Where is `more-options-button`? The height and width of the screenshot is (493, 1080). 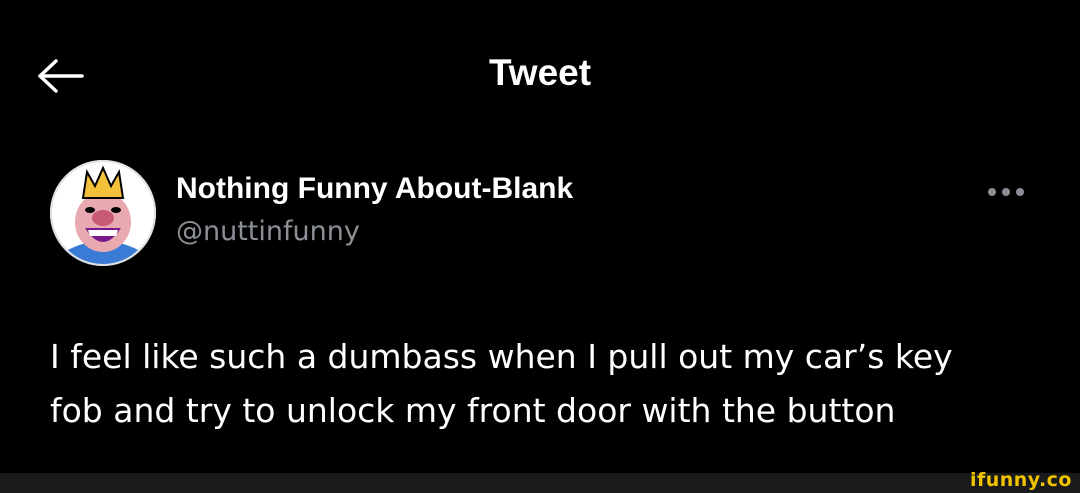 more-options-button is located at coordinates (1006, 192).